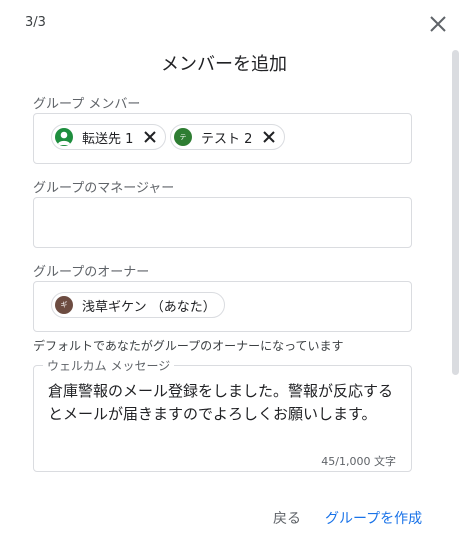 The width and height of the screenshot is (464, 544). I want to click on member-chip-2: テ テスト 2, so click(227, 137).